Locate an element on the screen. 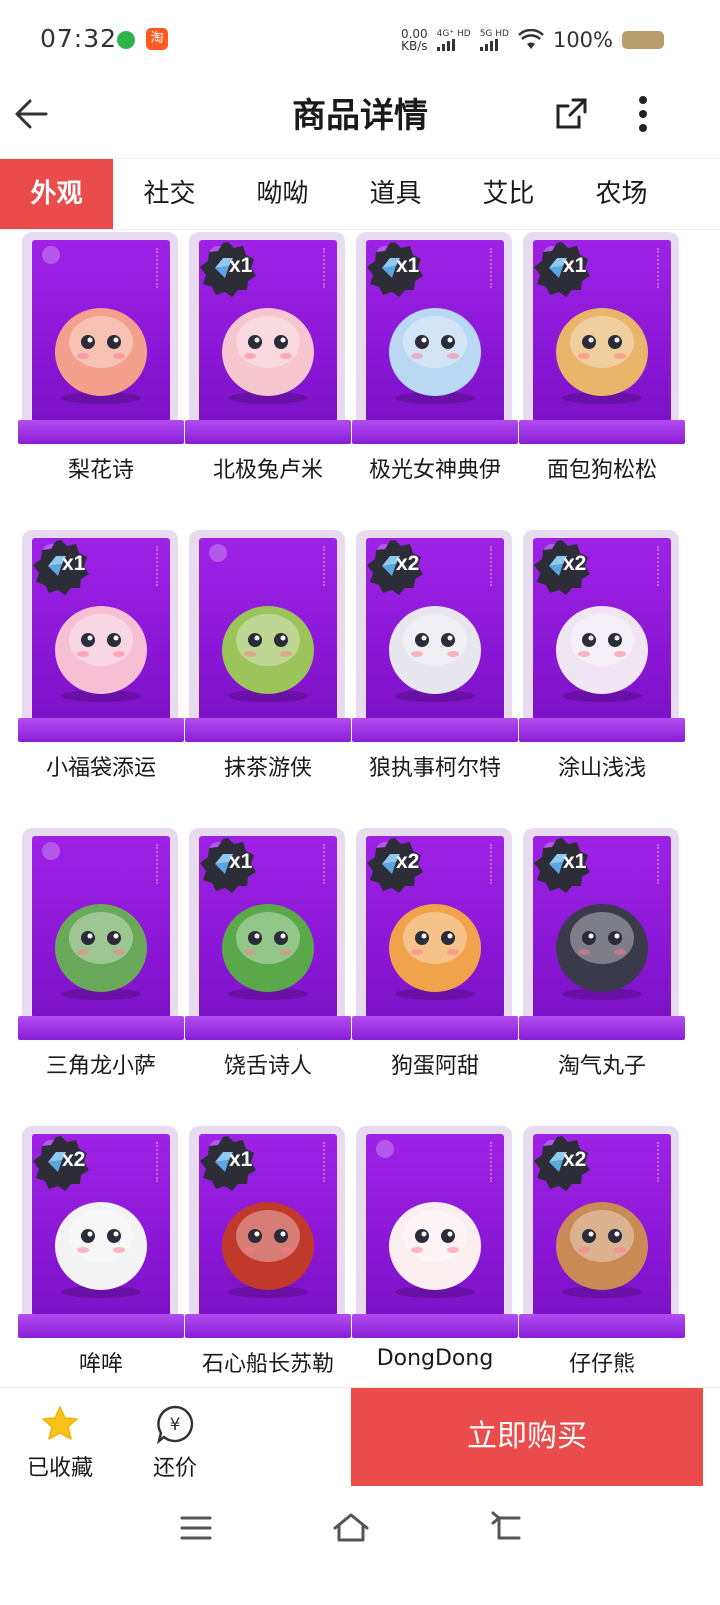 This screenshot has height=1605, width=720. item-card: x1 极光女神典伊 is located at coordinates (435, 375).